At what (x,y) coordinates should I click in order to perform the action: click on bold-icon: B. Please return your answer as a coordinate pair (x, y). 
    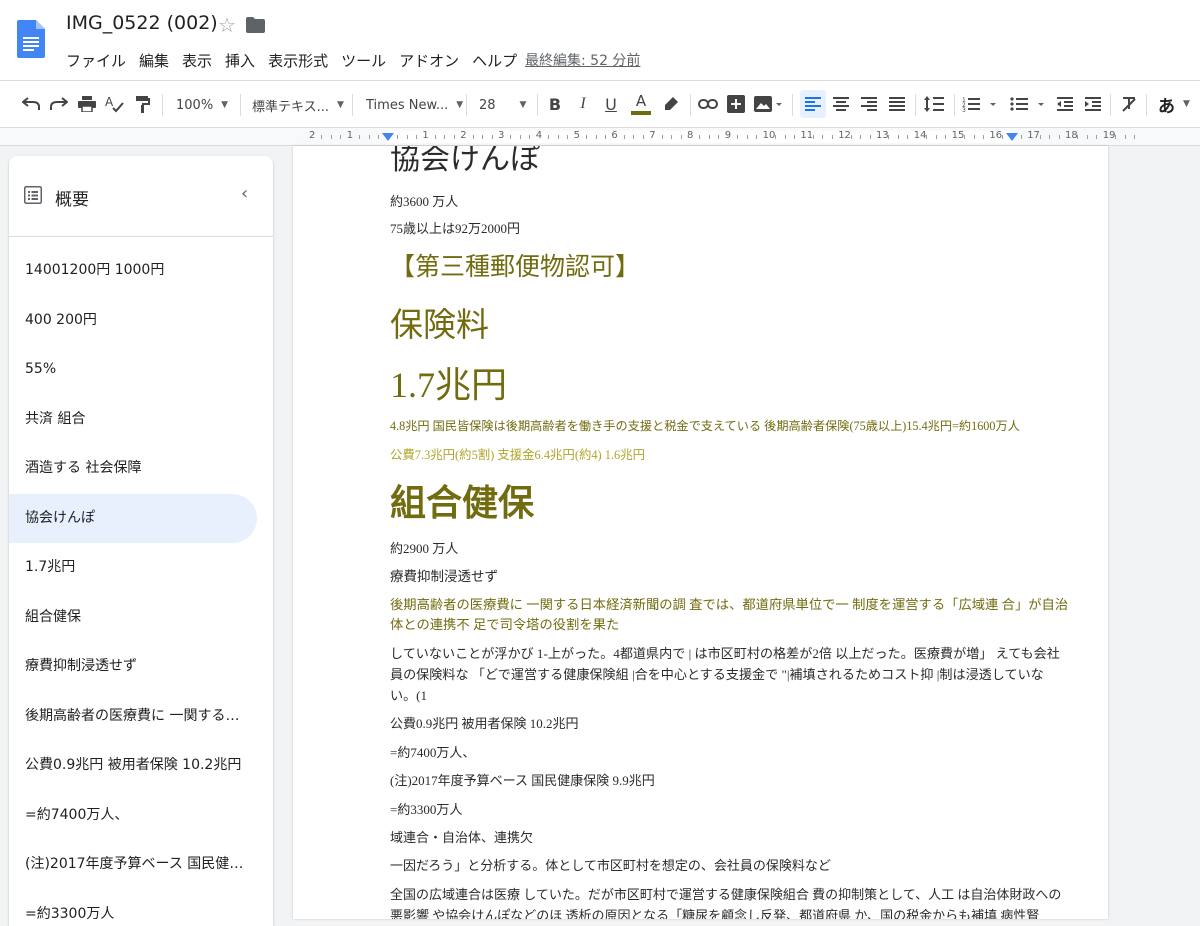
    Looking at the image, I should click on (555, 104).